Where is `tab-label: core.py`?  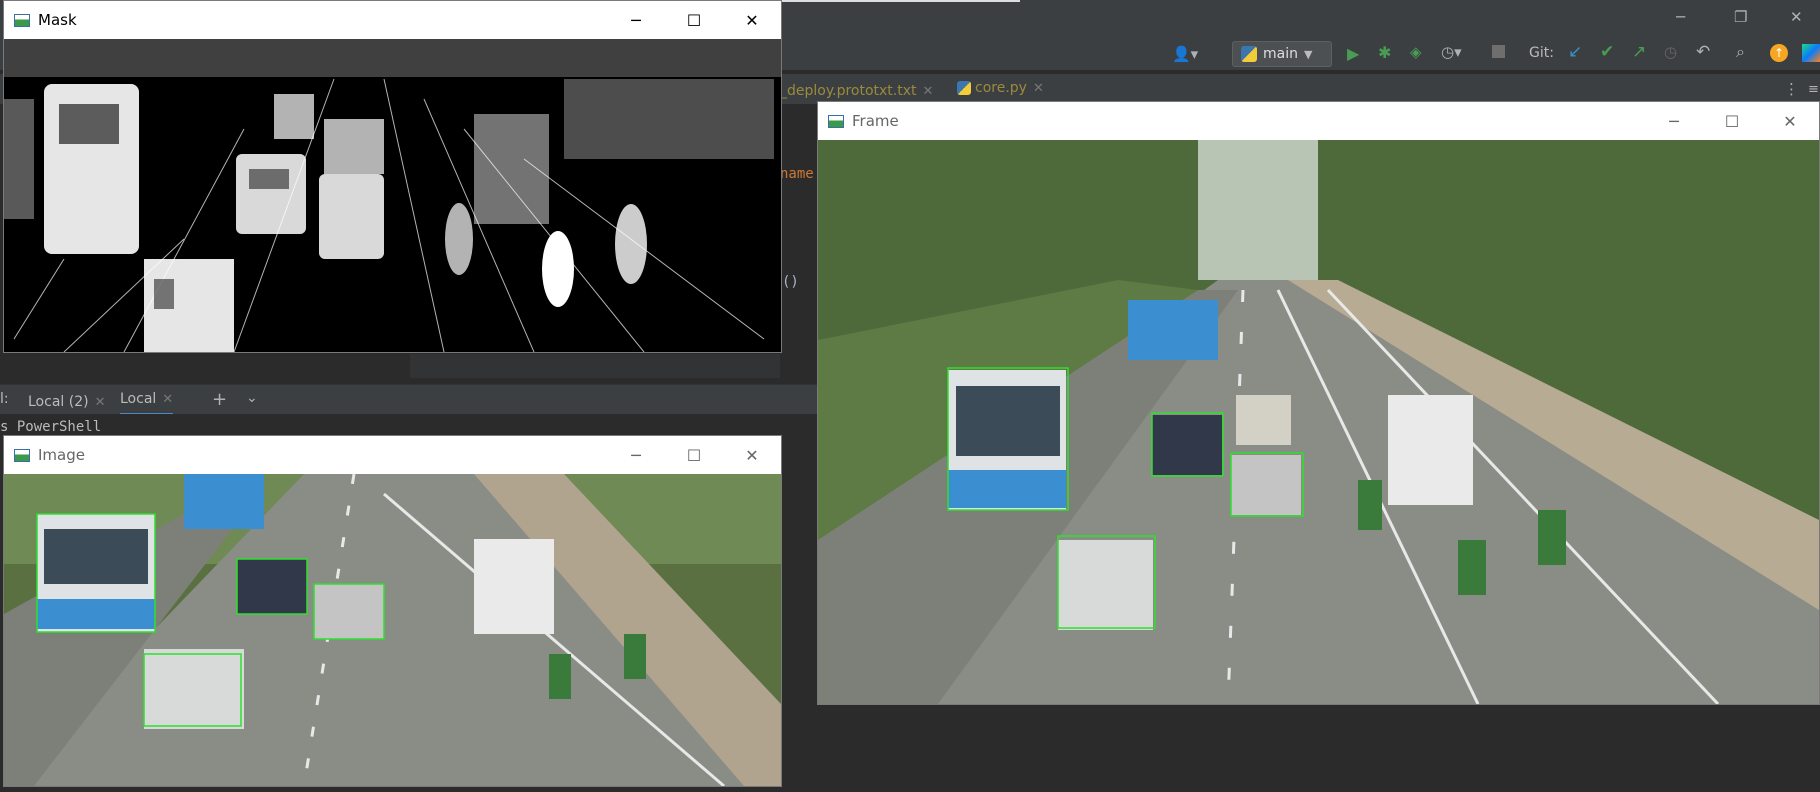 tab-label: core.py is located at coordinates (1001, 88).